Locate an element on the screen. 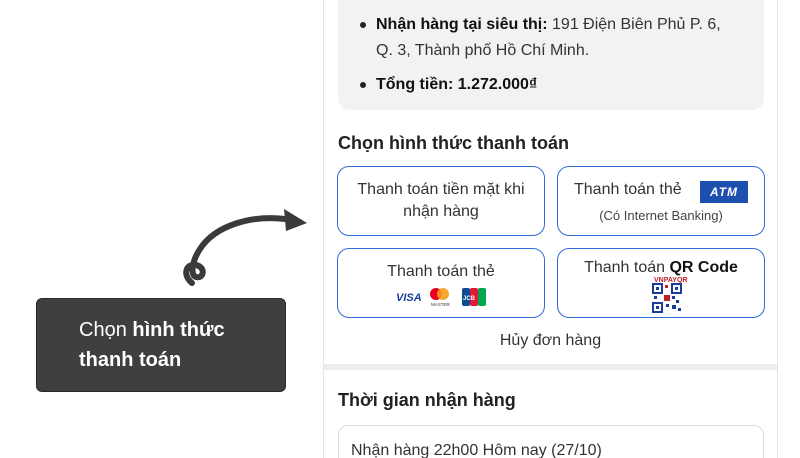 The image size is (800, 458). qr-code-icon is located at coordinates (667, 298).